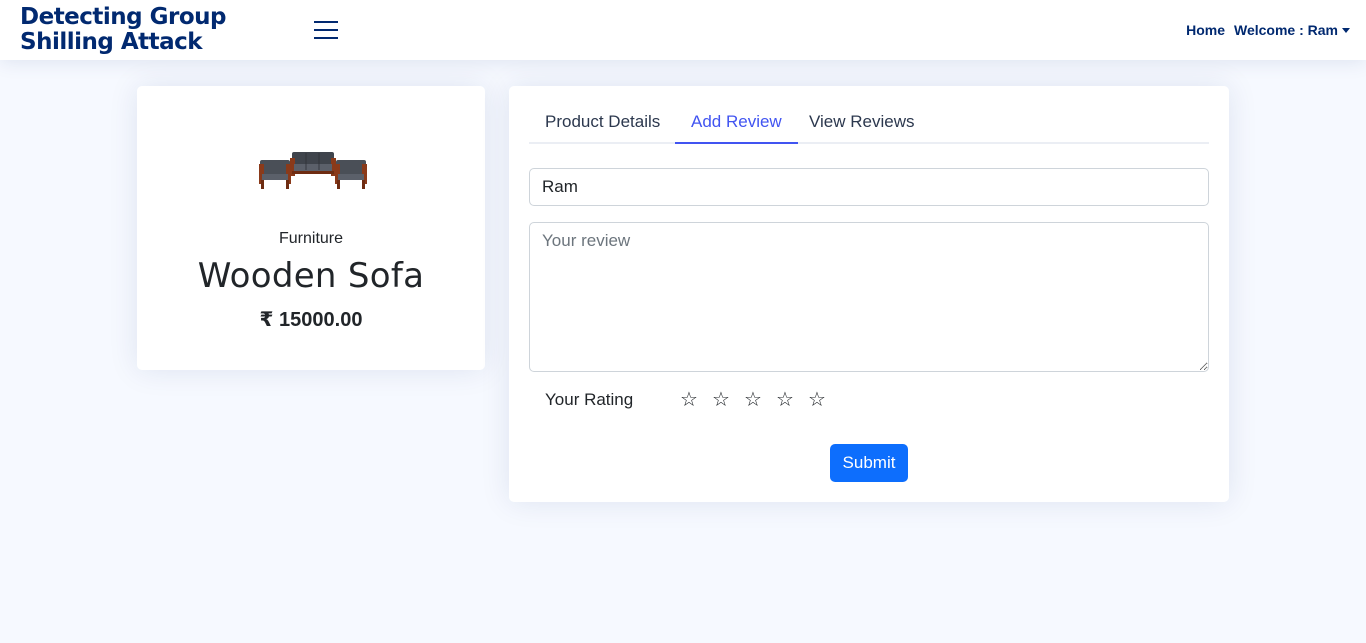 This screenshot has height=643, width=1366. Describe the element at coordinates (311, 228) in the screenshot. I see `product-card: Furniture Wooden Sofa ₹ 15000.00` at that location.